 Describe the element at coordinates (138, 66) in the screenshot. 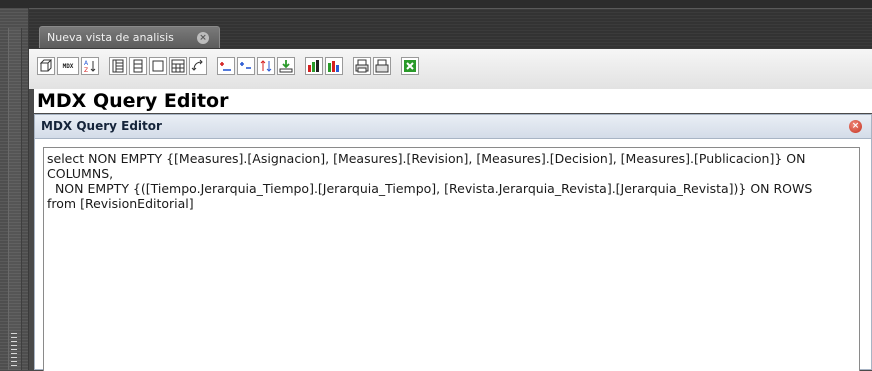

I see `layout-rows-icon` at that location.